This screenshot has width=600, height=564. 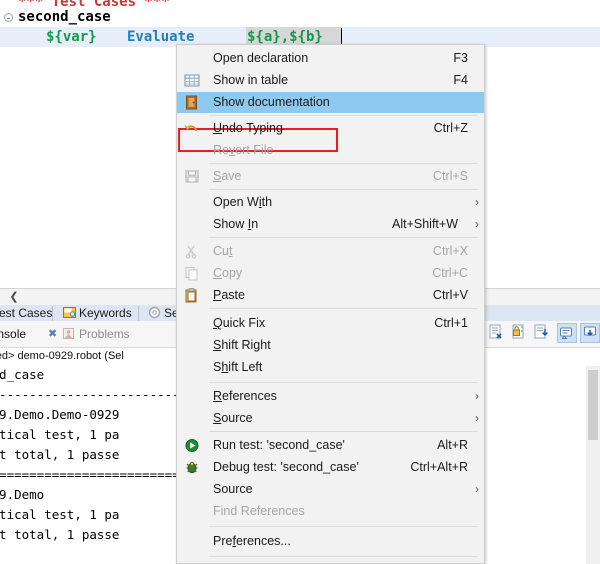 What do you see at coordinates (520, 333) in the screenshot?
I see `lock-scroll-icon` at bounding box center [520, 333].